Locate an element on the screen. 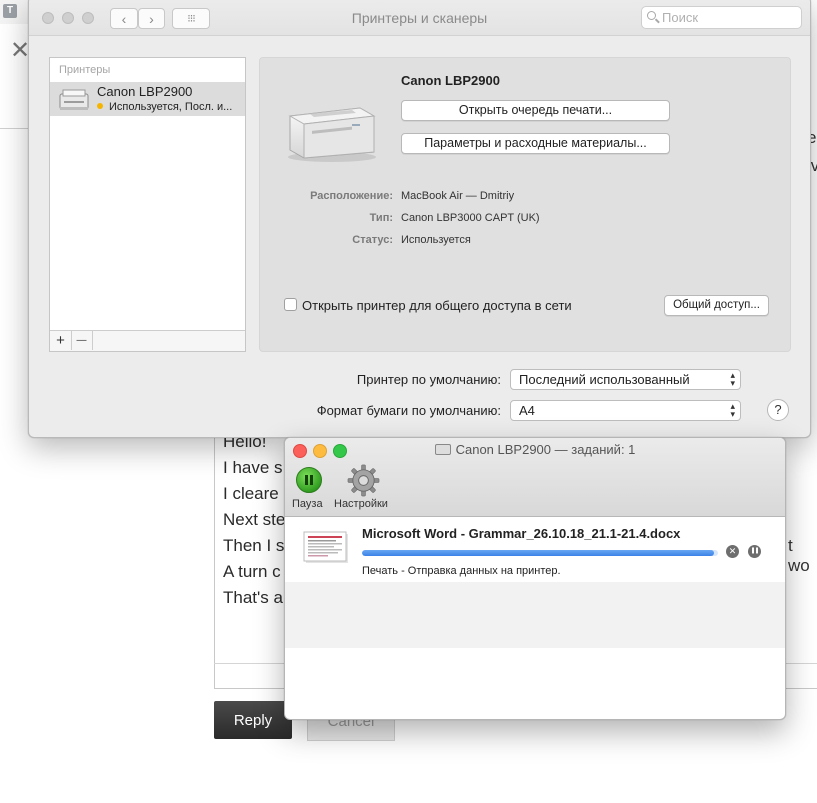  default-paper-value: A4 is located at coordinates (527, 410).